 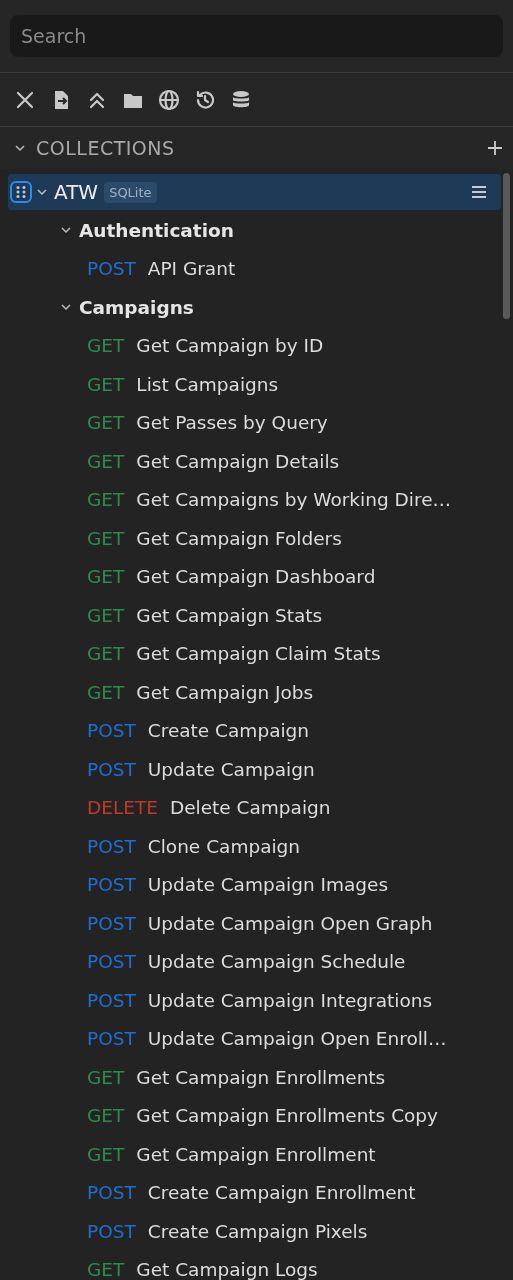 What do you see at coordinates (254, 307) in the screenshot?
I see `tree-folder: Campaigns` at bounding box center [254, 307].